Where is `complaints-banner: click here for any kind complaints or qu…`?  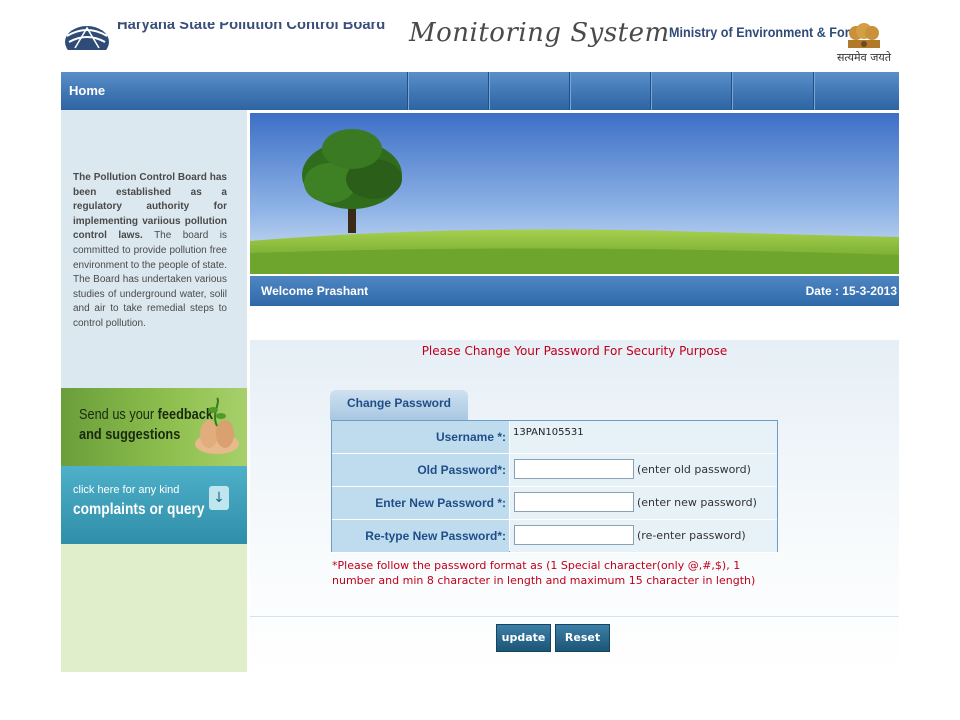 complaints-banner: click here for any kind complaints or qu… is located at coordinates (154, 505).